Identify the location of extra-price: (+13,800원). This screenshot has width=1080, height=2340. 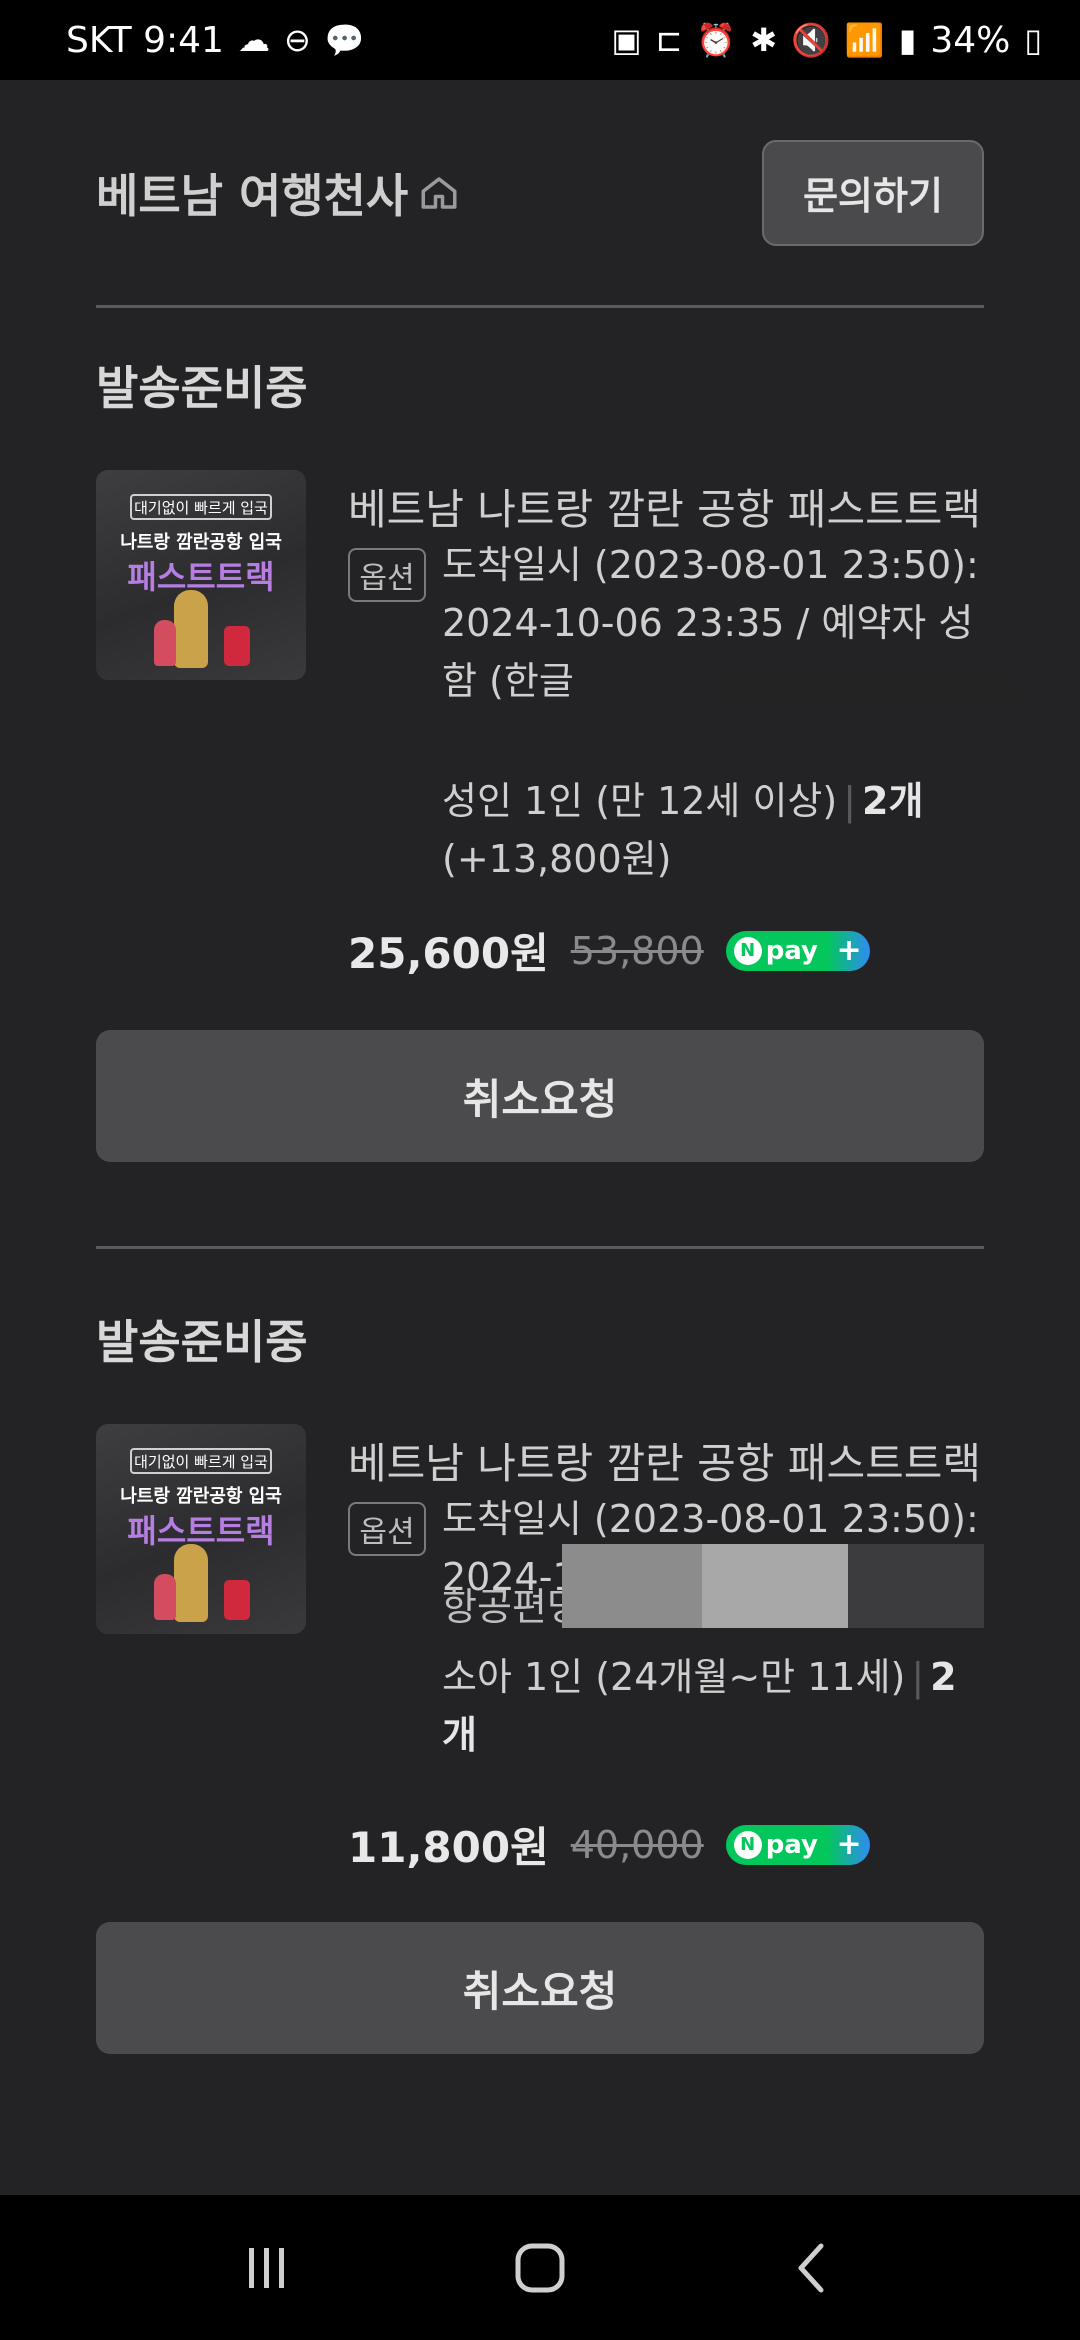
(557, 859).